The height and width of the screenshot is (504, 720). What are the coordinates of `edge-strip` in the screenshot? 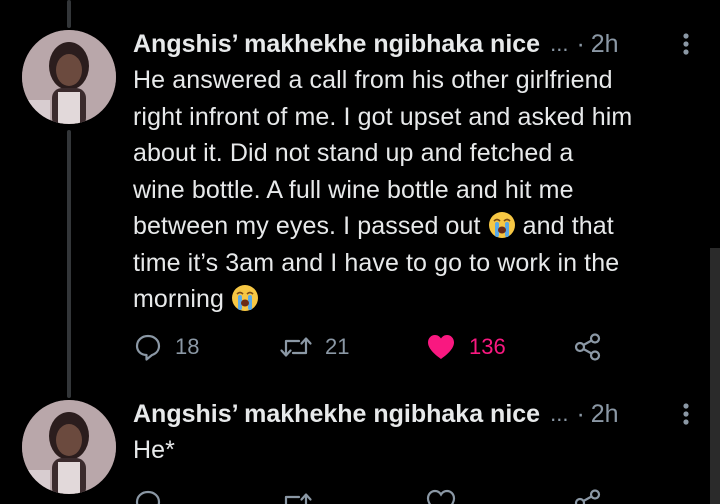 It's located at (715, 376).